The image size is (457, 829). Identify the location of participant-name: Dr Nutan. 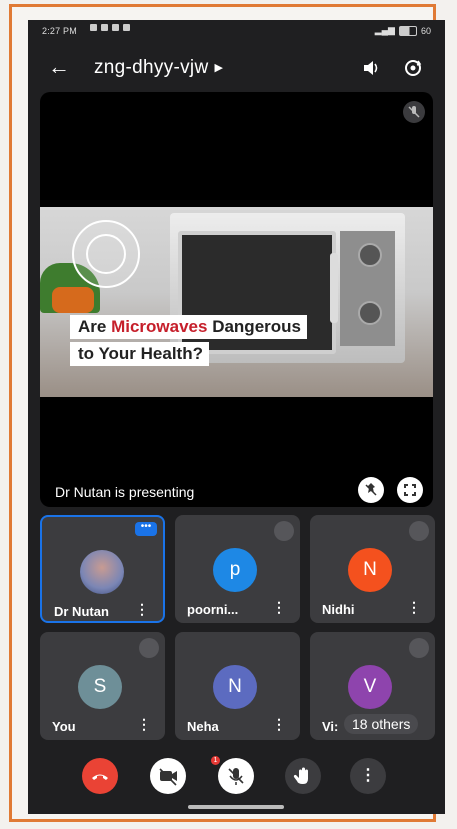
(81, 611).